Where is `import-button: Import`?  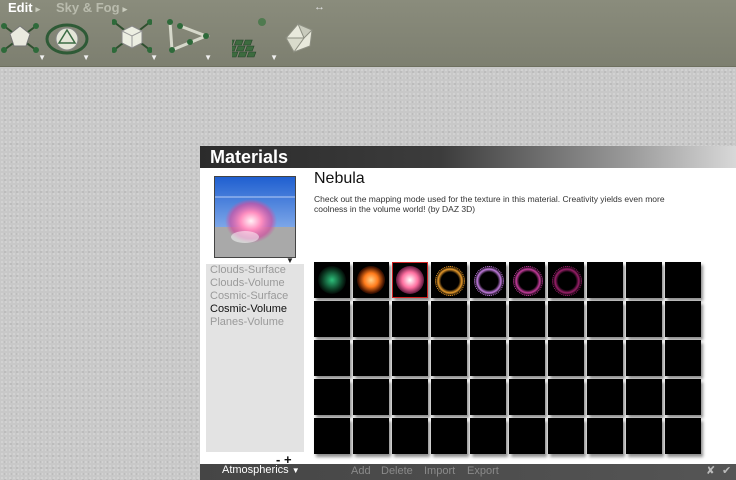
import-button: Import is located at coordinates (439, 471).